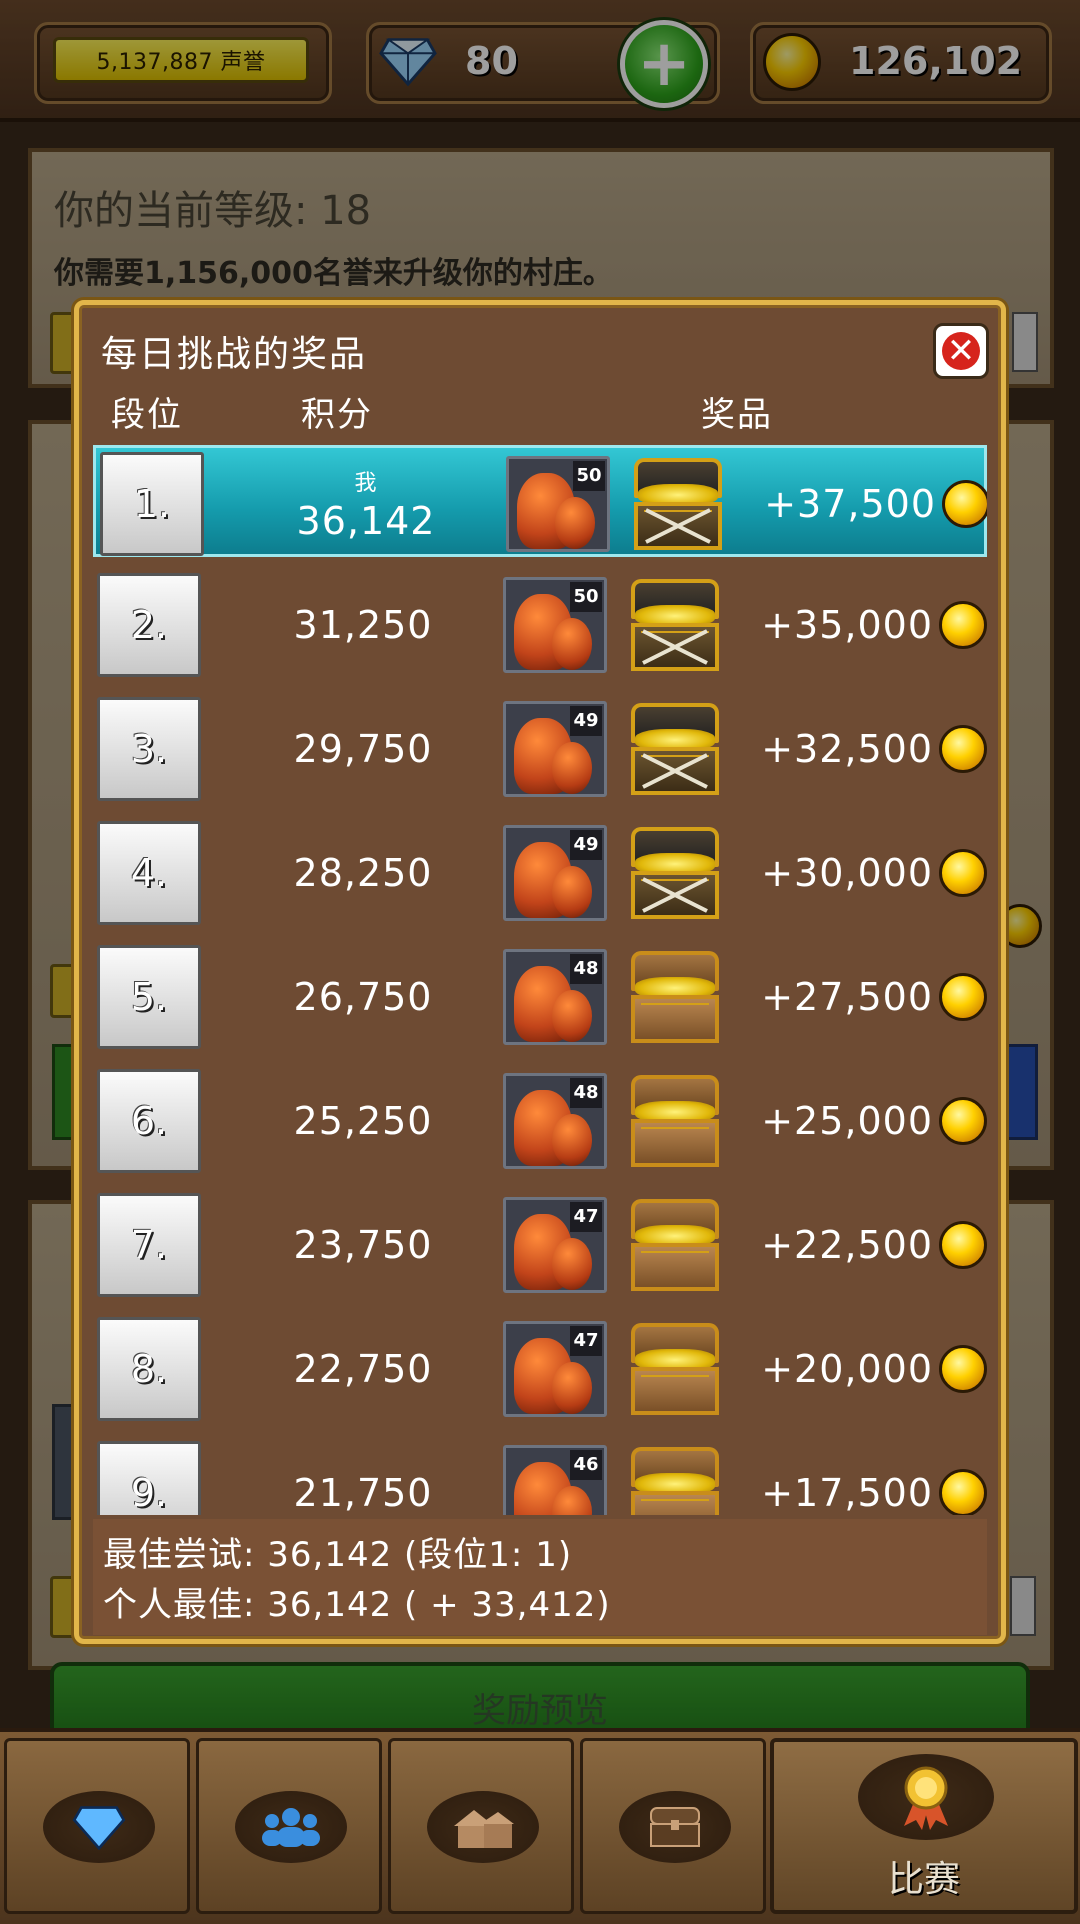  I want to click on gold-reward: +25,000, so click(847, 1121).